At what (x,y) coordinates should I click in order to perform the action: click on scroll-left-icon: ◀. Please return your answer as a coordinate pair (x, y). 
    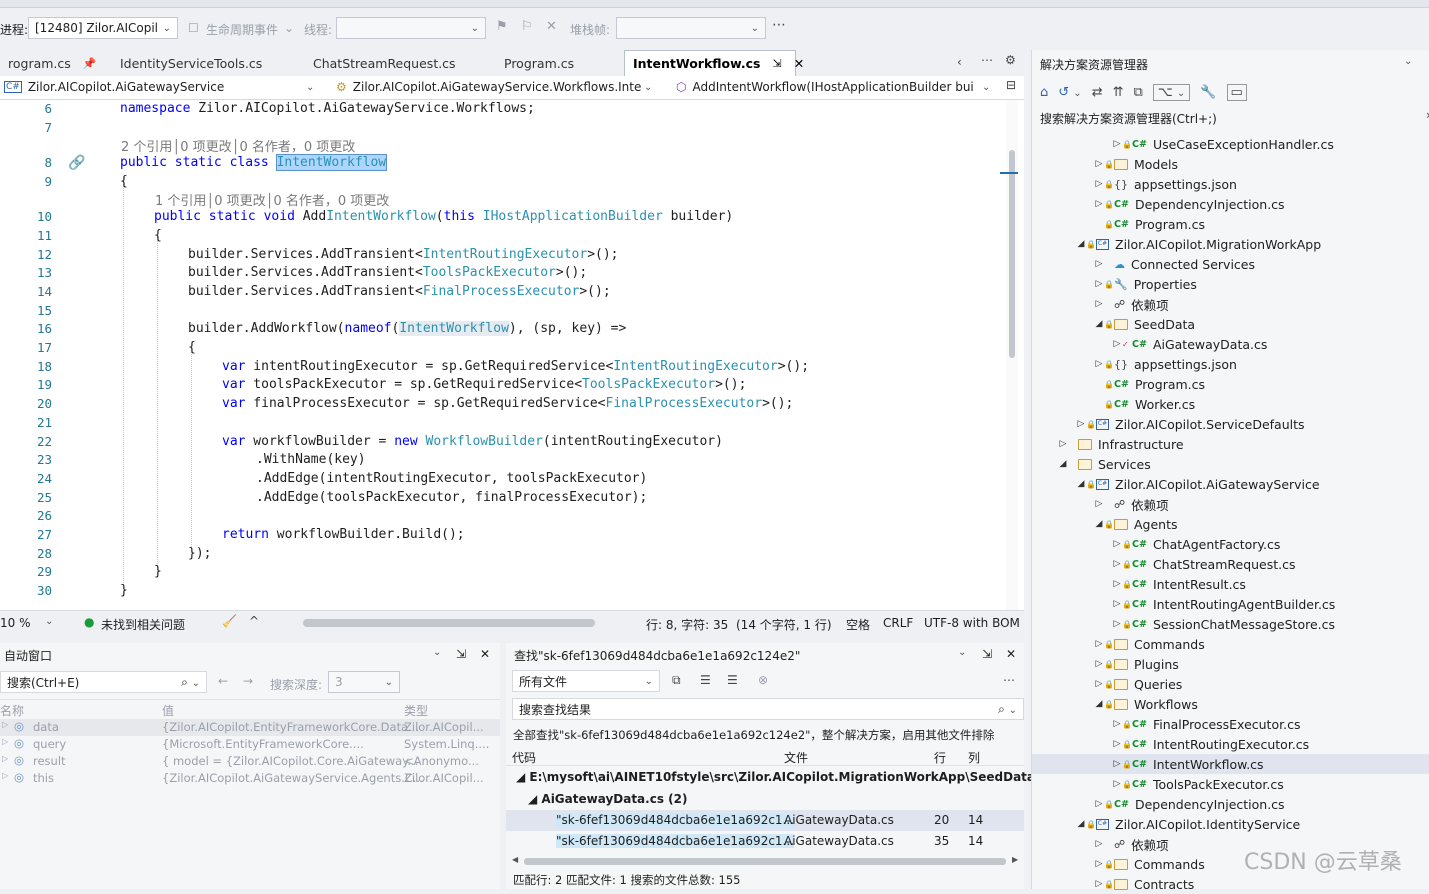
    Looking at the image, I should click on (515, 859).